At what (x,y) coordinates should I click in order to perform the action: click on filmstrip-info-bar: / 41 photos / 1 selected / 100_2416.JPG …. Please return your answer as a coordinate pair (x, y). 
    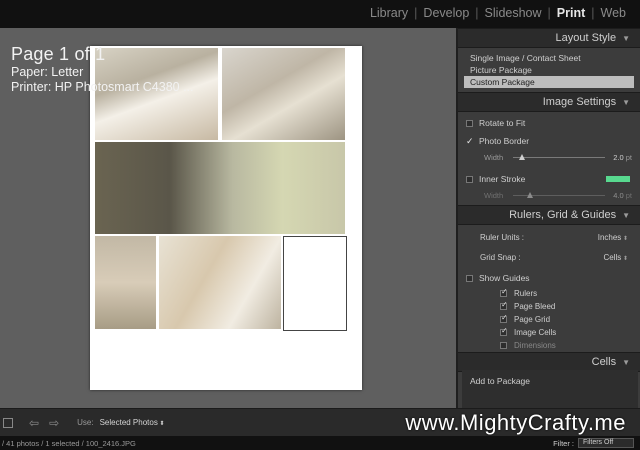
    Looking at the image, I should click on (320, 443).